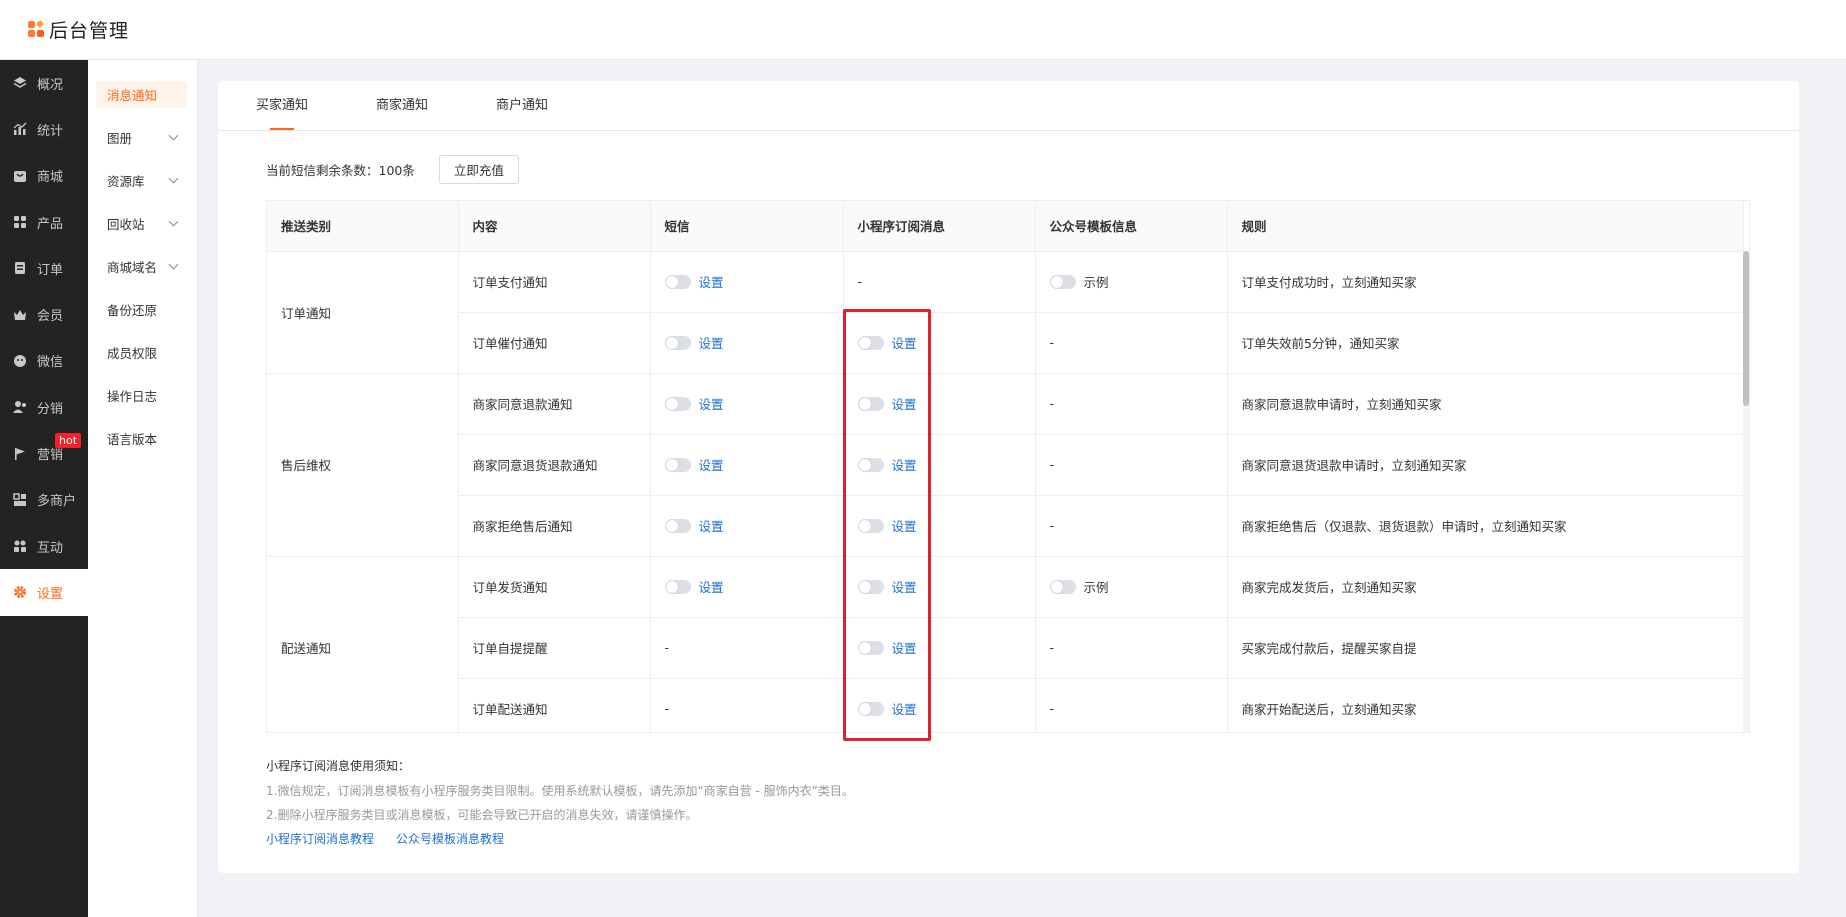  Describe the element at coordinates (50, 178) in the screenshot. I see `nav-label: 商城` at that location.